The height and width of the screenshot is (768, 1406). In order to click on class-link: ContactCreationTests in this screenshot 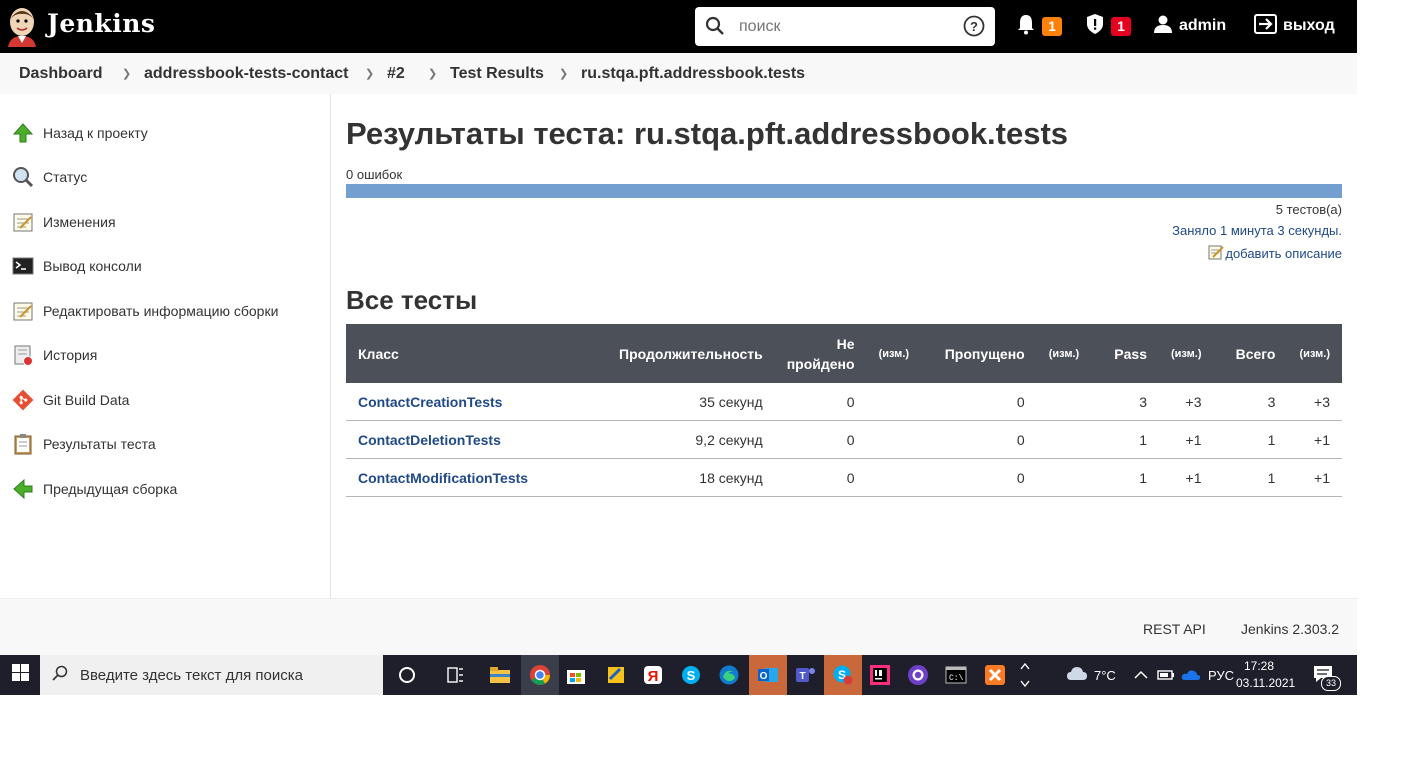, I will do `click(430, 402)`.